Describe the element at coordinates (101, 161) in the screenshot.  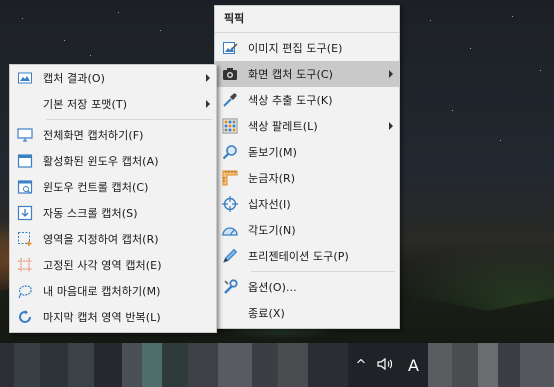
I see `menu-item-label: 활성화된 윈도우 캡처(A)` at that location.